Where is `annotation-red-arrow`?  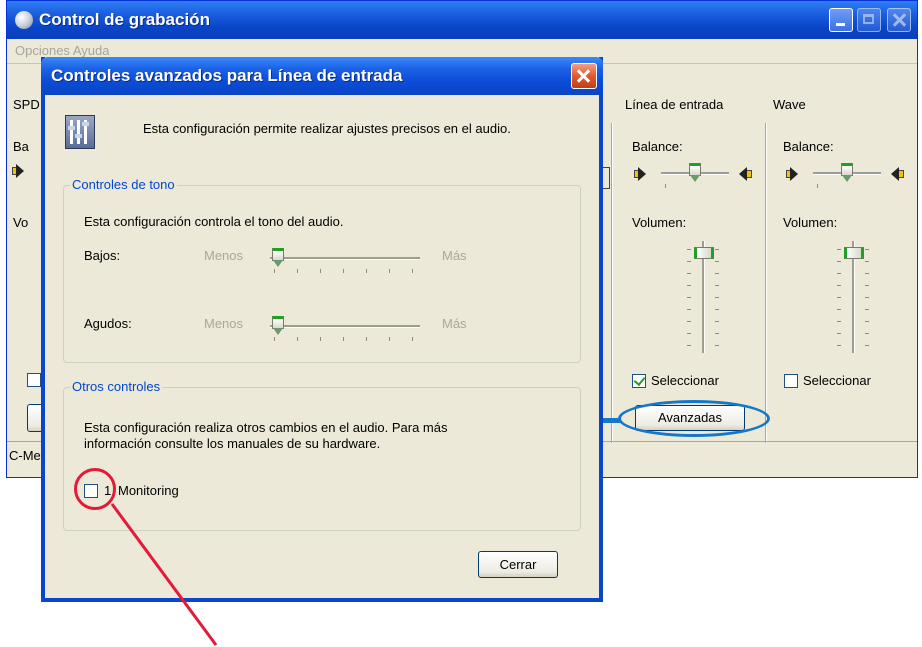 annotation-red-arrow is located at coordinates (164, 574).